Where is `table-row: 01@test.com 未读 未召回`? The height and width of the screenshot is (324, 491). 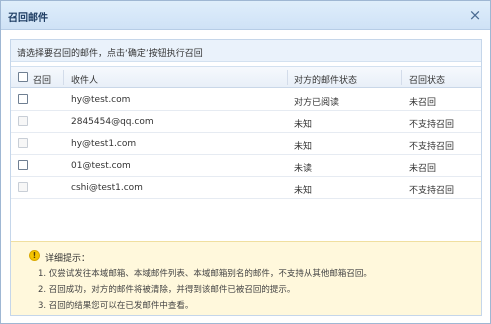
table-row: 01@test.com 未读 未召回 is located at coordinates (246, 166).